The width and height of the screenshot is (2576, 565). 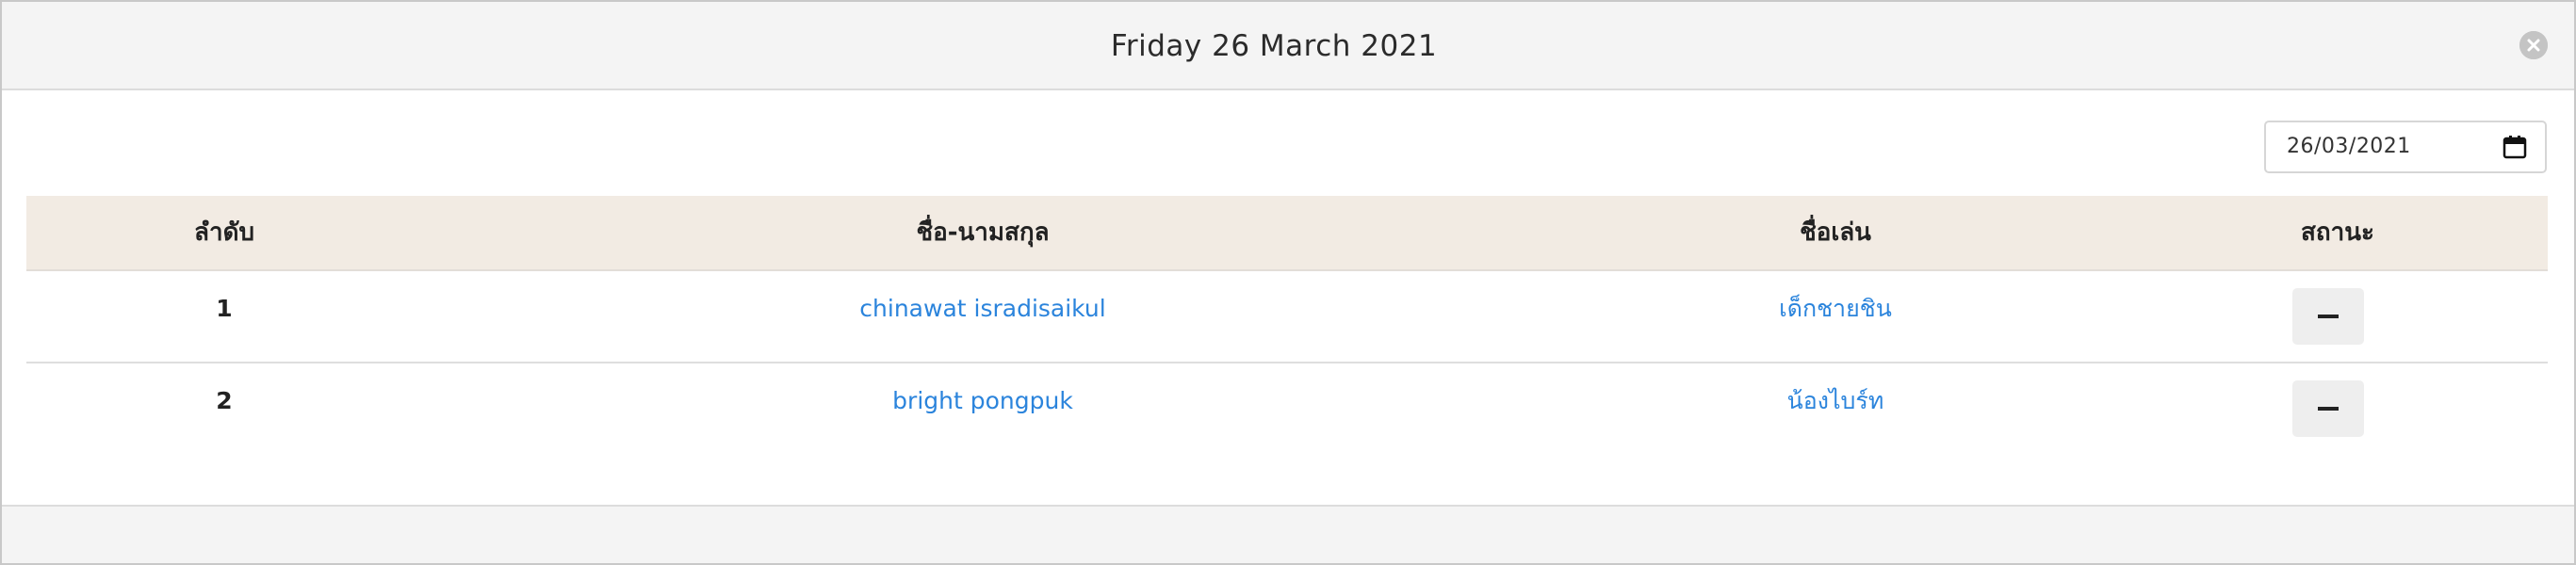 I want to click on column-header-full-name: ชื่อ-นามสกุล, so click(x=983, y=233).